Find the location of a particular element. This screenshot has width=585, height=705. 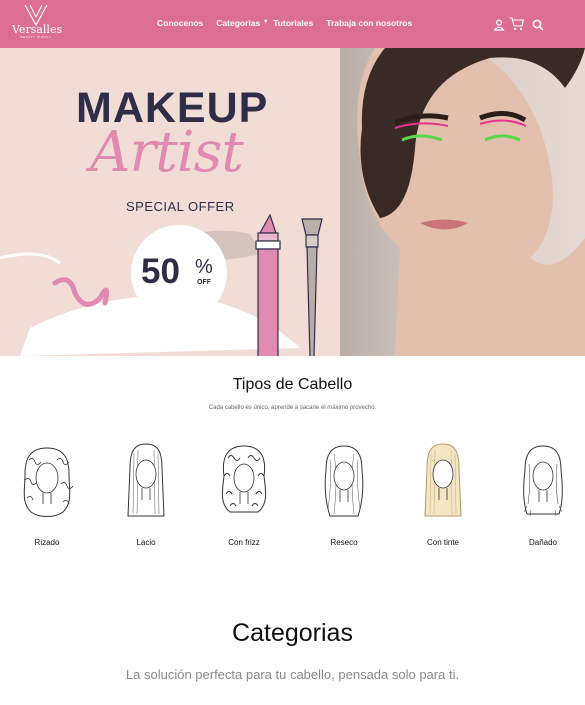

straight-hair-icon is located at coordinates (146, 480).